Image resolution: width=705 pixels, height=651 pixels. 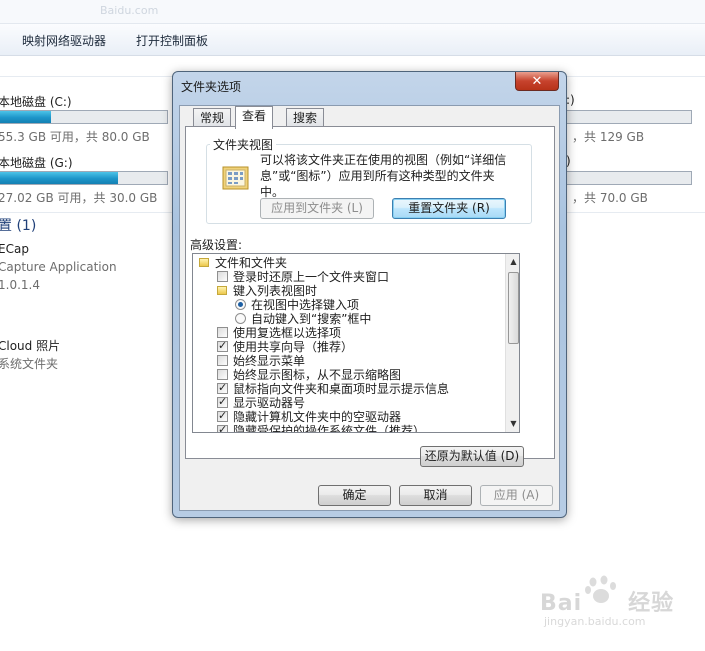 What do you see at coordinates (212, 118) in the screenshot?
I see `tab-general: 常规` at bounding box center [212, 118].